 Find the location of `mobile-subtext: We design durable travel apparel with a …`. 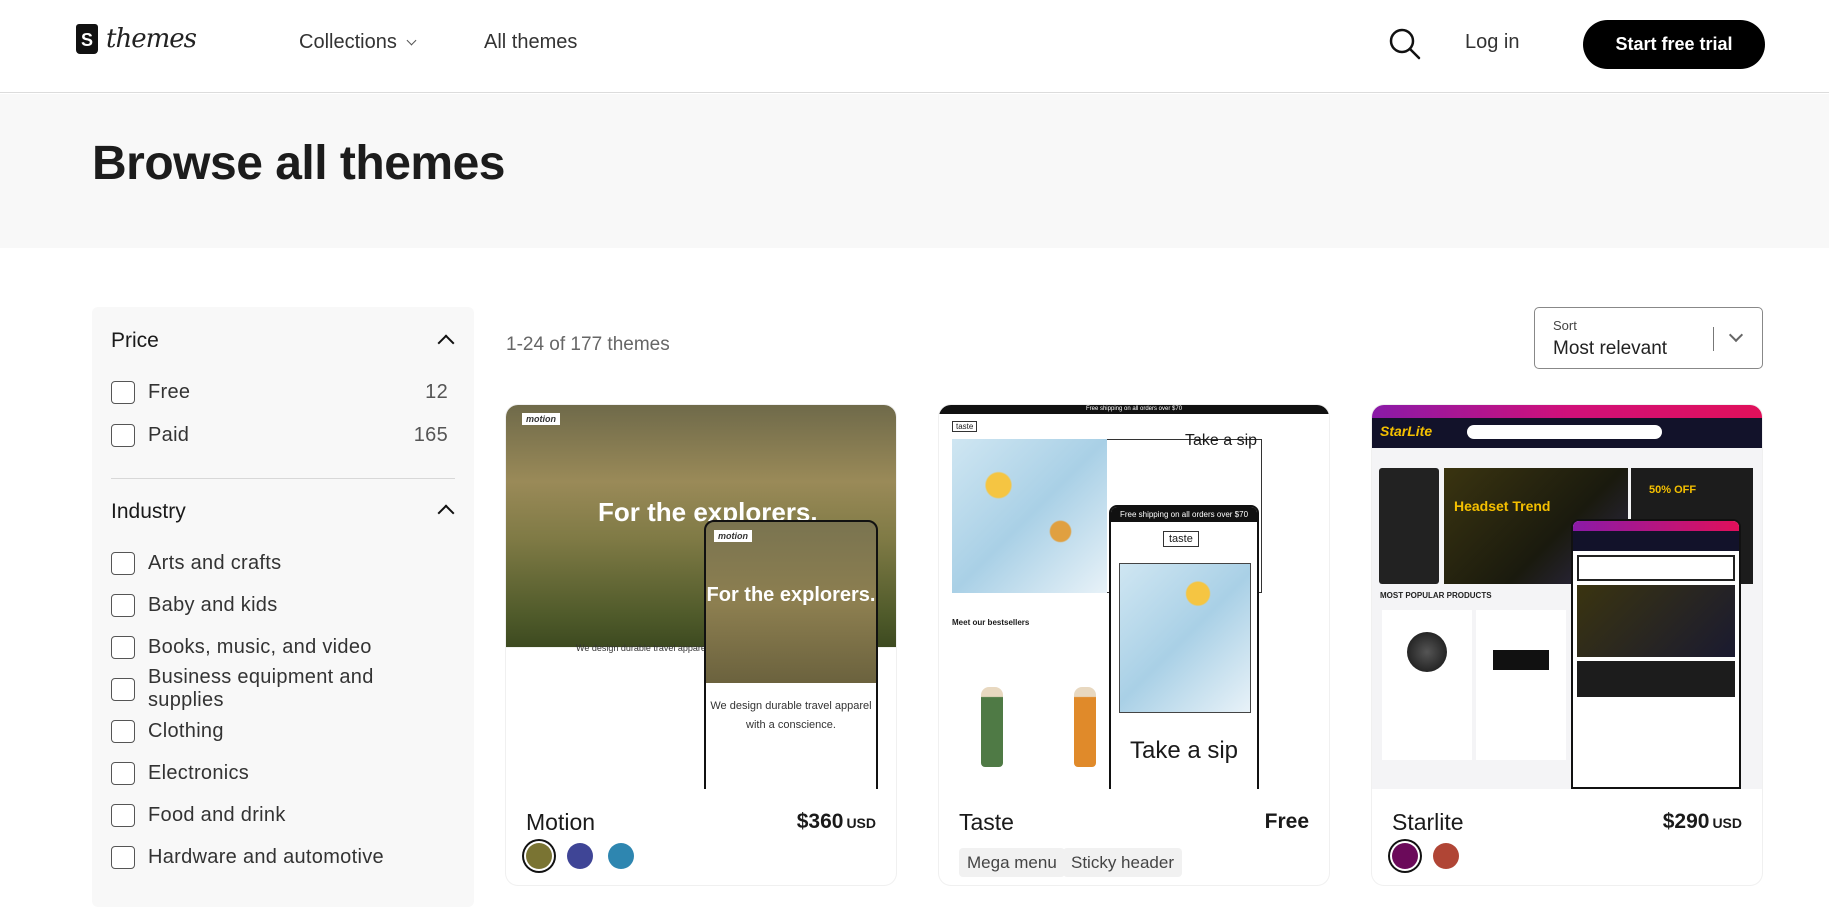

mobile-subtext: We design durable travel apparel with a … is located at coordinates (791, 736).